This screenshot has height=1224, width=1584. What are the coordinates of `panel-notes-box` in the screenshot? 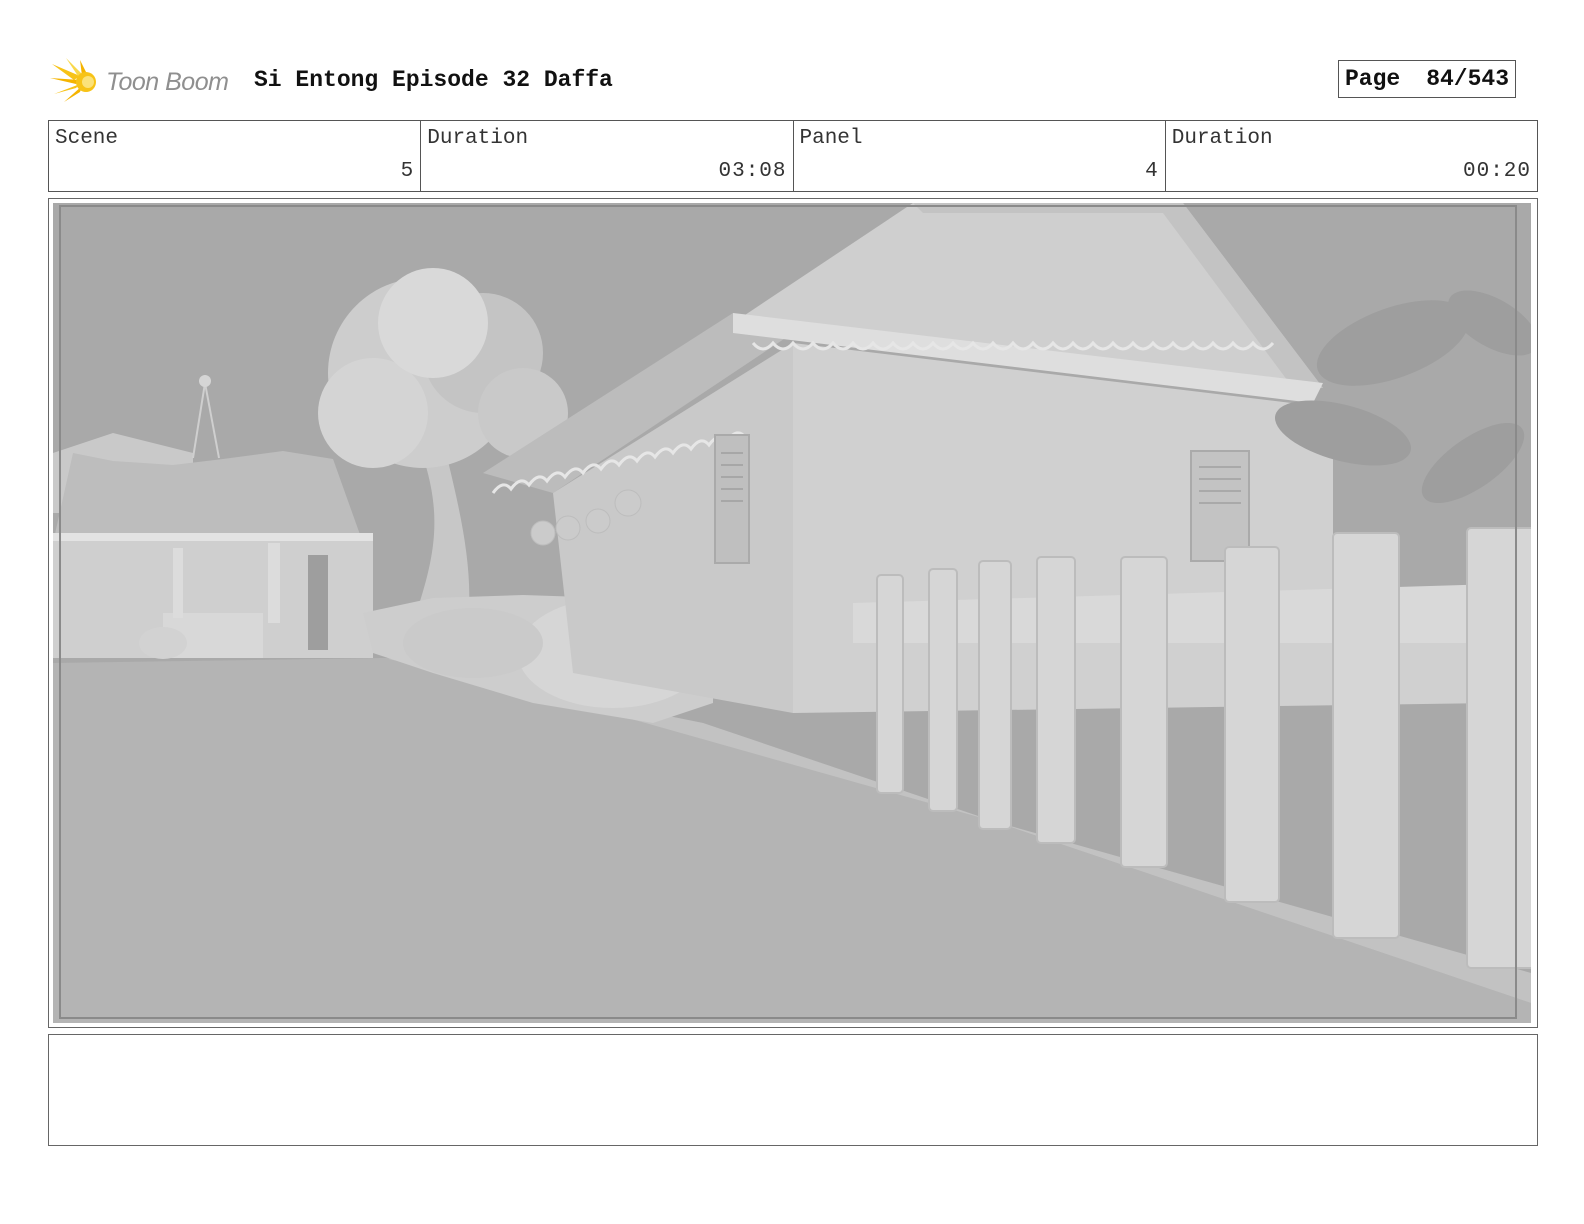 It's located at (793, 1090).